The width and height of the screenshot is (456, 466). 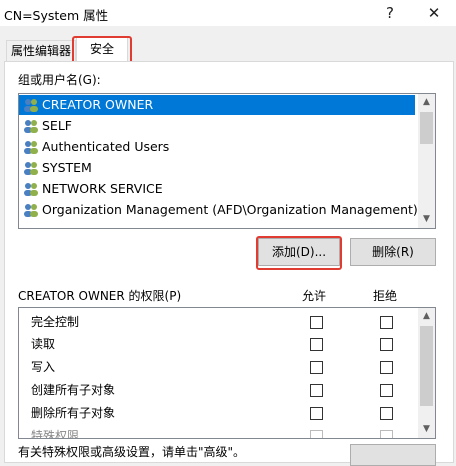 I want to click on tab-attribute-editor: 属性编辑器, so click(x=41, y=50).